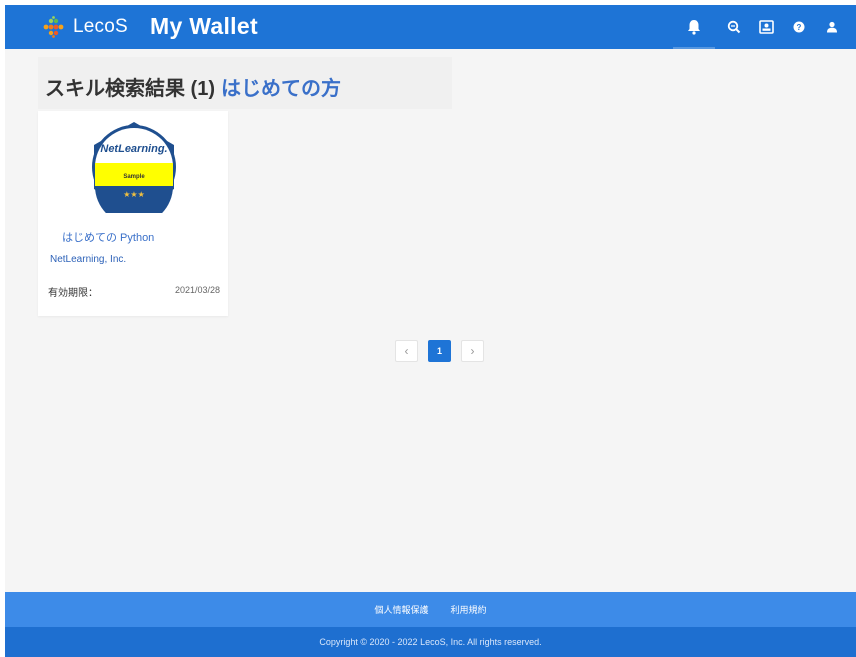  I want to click on user-icon, so click(832, 27).